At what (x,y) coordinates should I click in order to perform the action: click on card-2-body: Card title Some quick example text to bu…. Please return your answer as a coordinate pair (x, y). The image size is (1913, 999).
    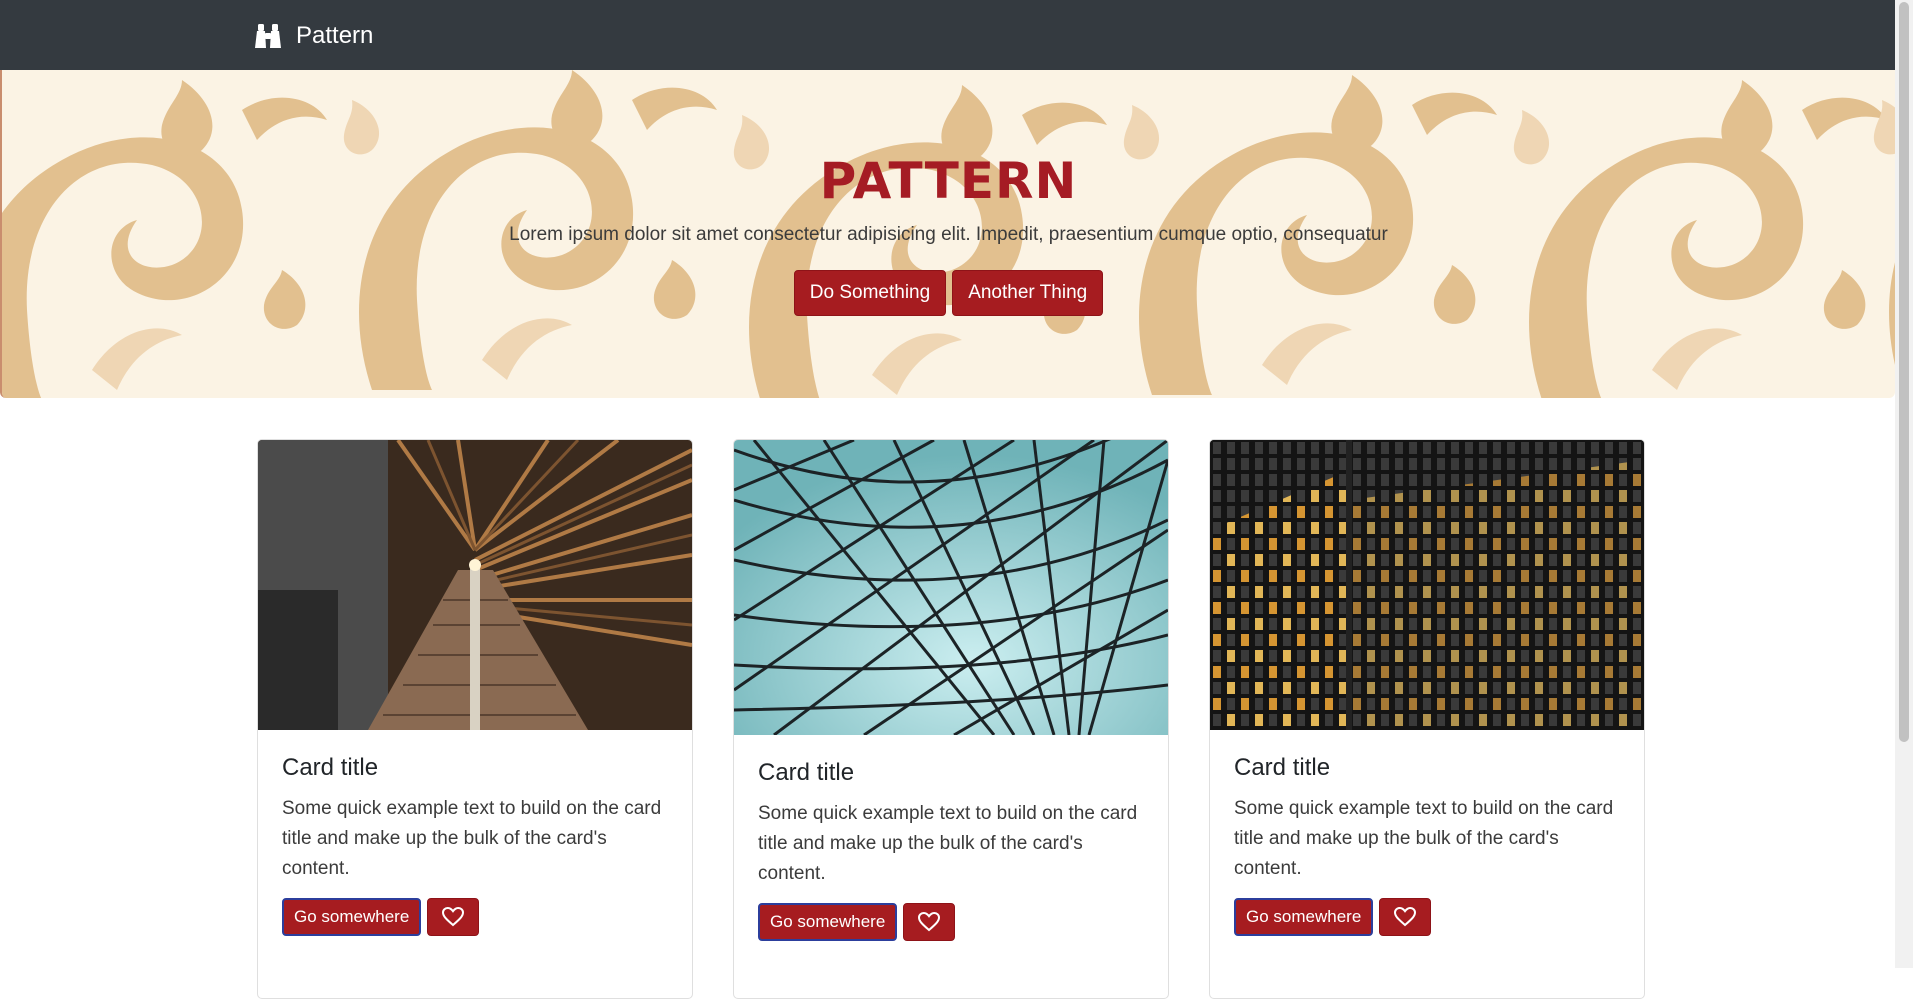
    Looking at the image, I should click on (951, 838).